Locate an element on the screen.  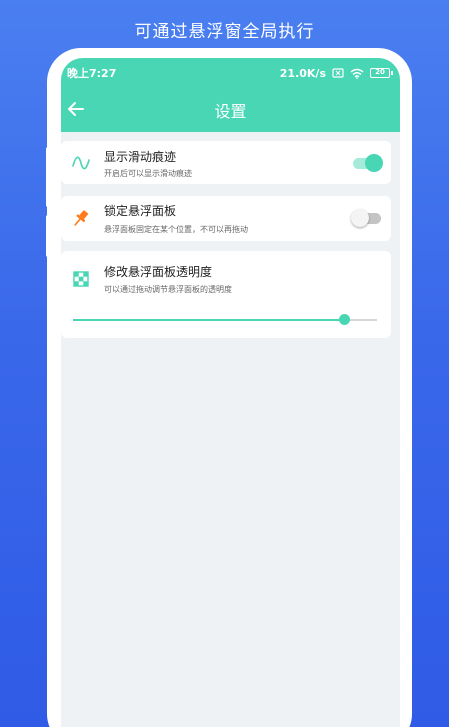
title-bar: 设置 is located at coordinates (230, 110).